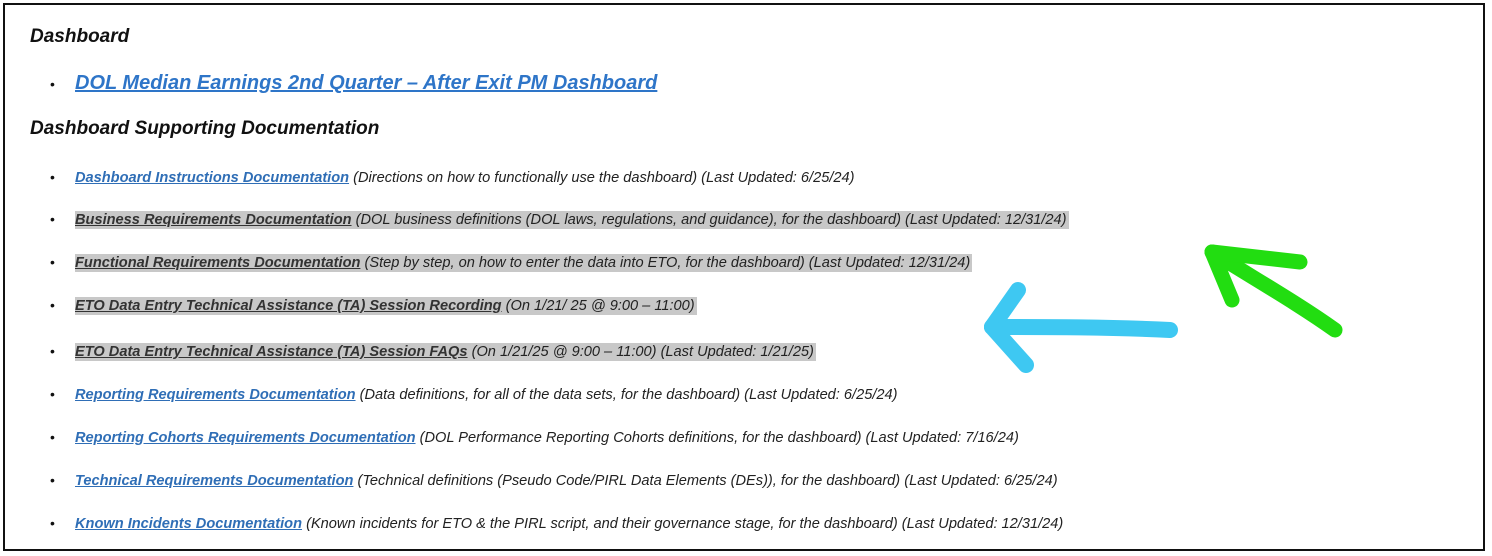  What do you see at coordinates (1273, 291) in the screenshot?
I see `green-arrow-icon` at bounding box center [1273, 291].